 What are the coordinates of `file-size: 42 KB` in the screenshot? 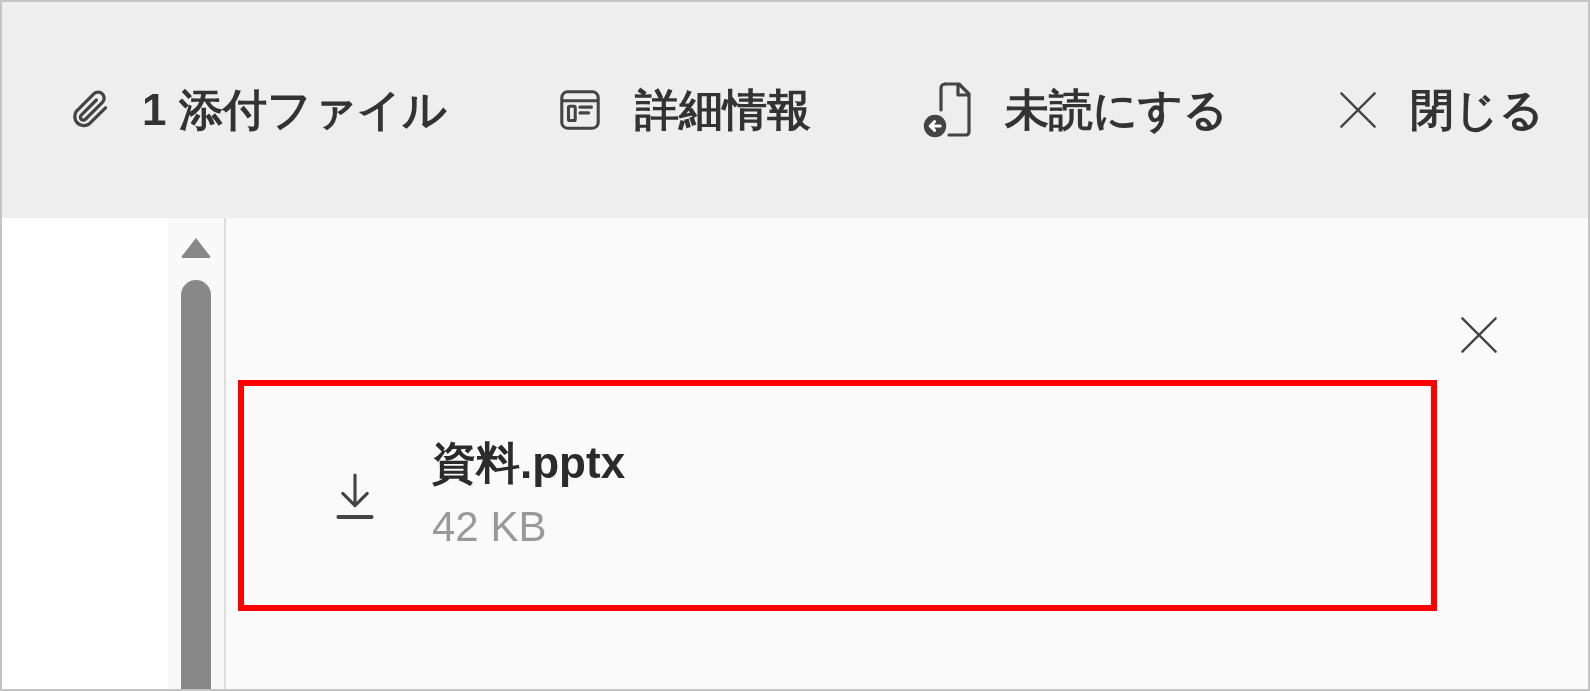 It's located at (490, 526).